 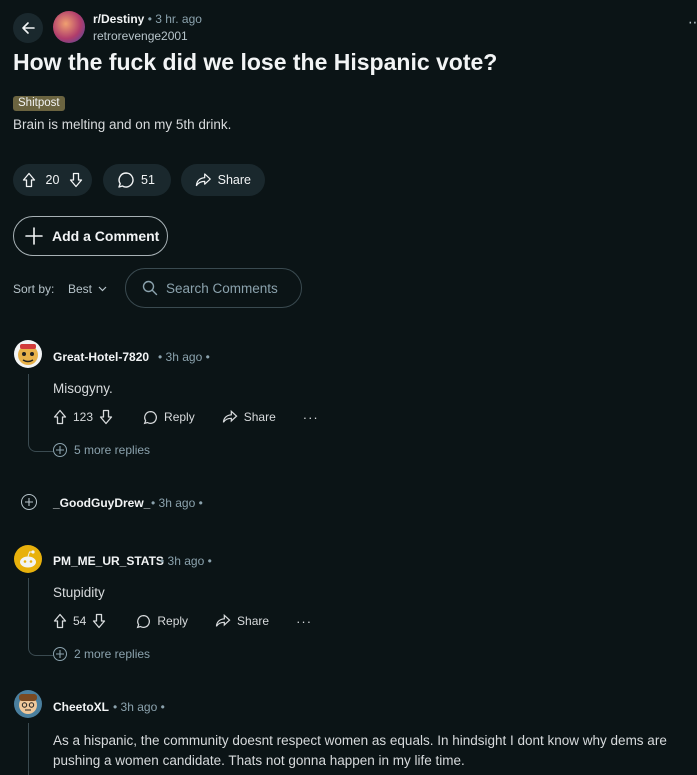 What do you see at coordinates (147, 19) in the screenshot?
I see `subreddit-line: r/Destiny • 3 hr. ago` at bounding box center [147, 19].